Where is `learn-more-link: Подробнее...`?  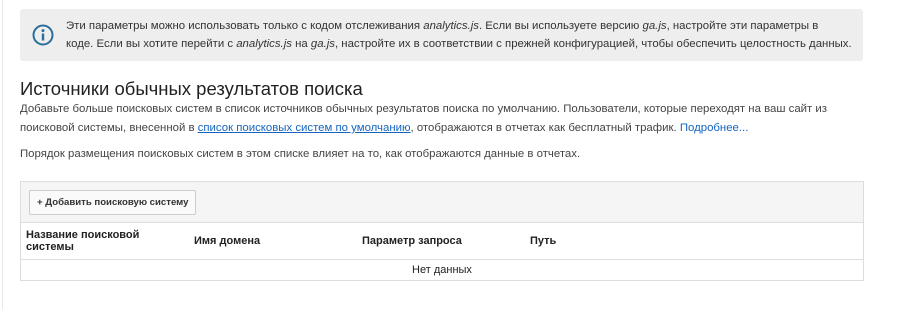
learn-more-link: Подробнее... is located at coordinates (714, 128).